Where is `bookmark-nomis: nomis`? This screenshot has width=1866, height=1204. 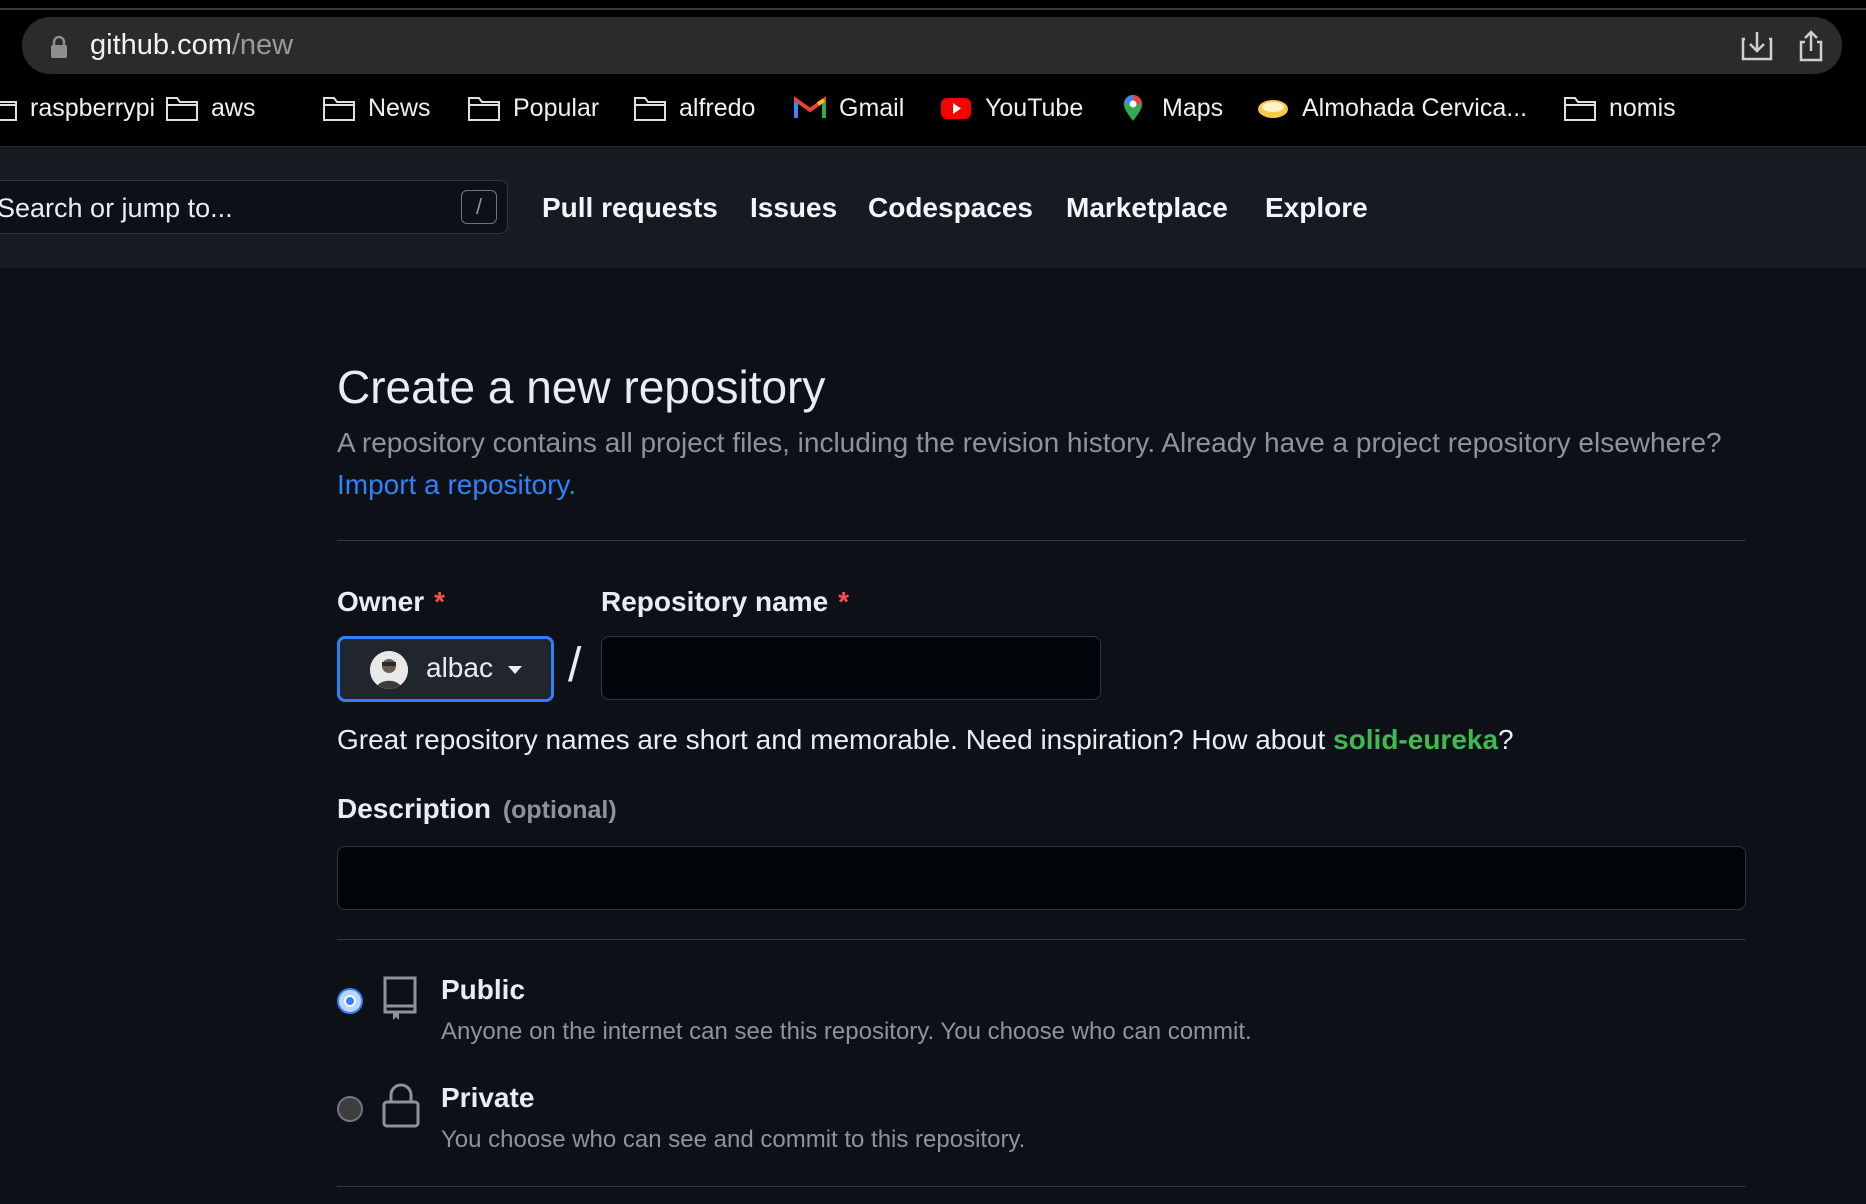 bookmark-nomis: nomis is located at coordinates (1619, 108).